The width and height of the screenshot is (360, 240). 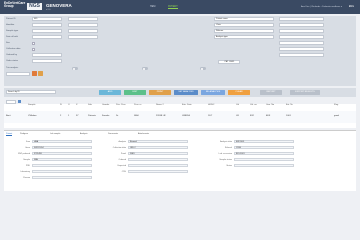 What do you see at coordinates (264, 142) in the screenshot?
I see `field-value: EKF1001` at bounding box center [264, 142].